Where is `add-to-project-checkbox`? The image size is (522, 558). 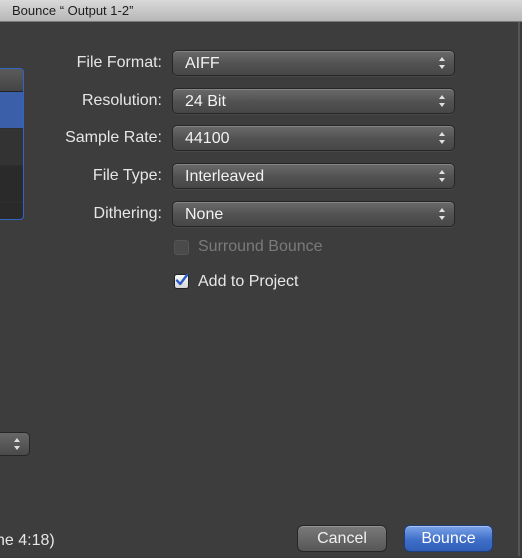 add-to-project-checkbox is located at coordinates (181, 281).